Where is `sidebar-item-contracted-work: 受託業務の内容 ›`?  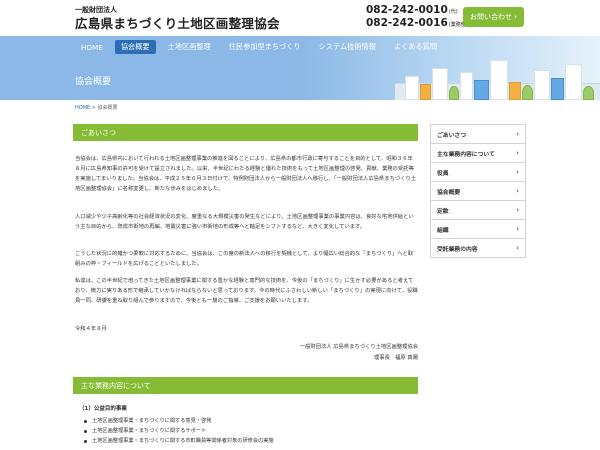 sidebar-item-contracted-work: 受託業務の内容 › is located at coordinates (478, 248).